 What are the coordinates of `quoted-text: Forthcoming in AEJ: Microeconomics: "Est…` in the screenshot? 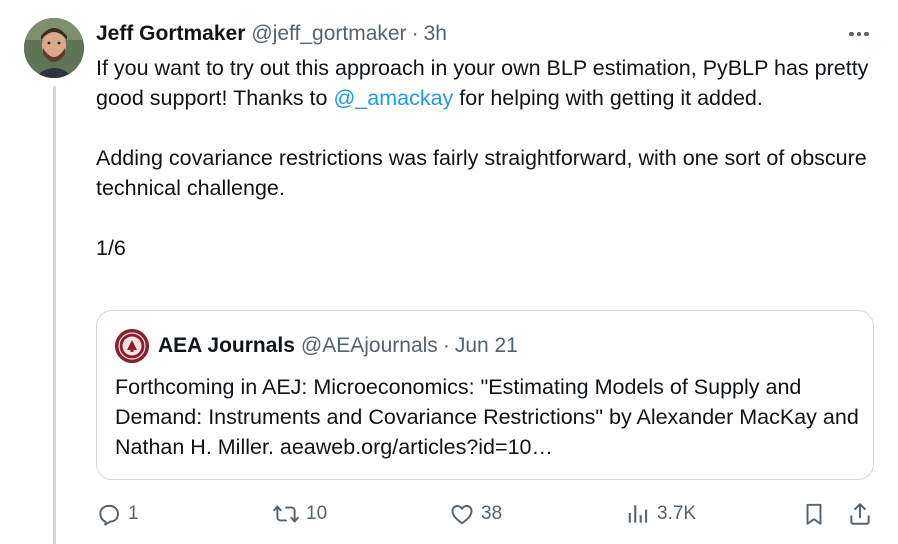 It's located at (487, 417).